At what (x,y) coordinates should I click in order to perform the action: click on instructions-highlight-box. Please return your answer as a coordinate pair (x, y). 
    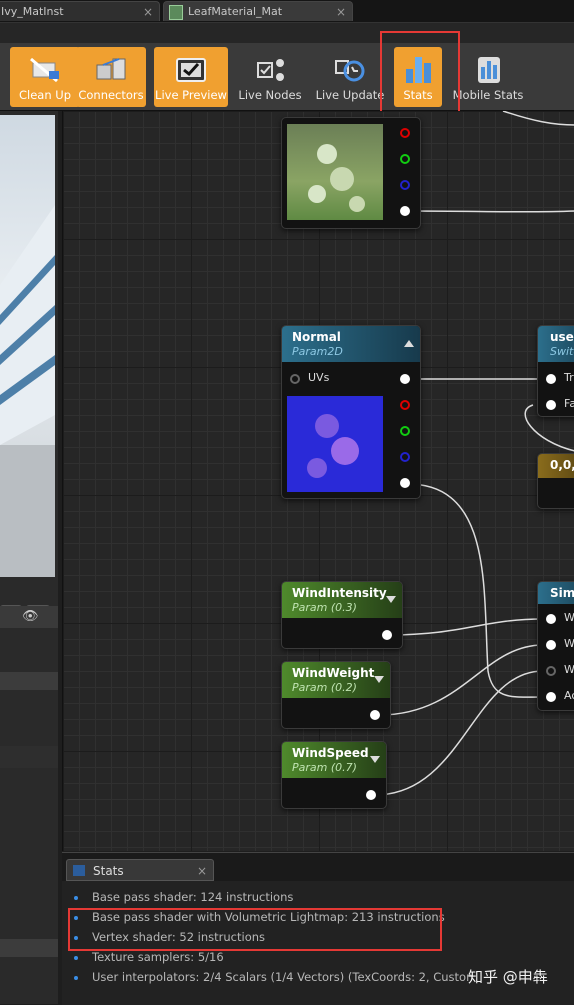
    Looking at the image, I should click on (255, 929).